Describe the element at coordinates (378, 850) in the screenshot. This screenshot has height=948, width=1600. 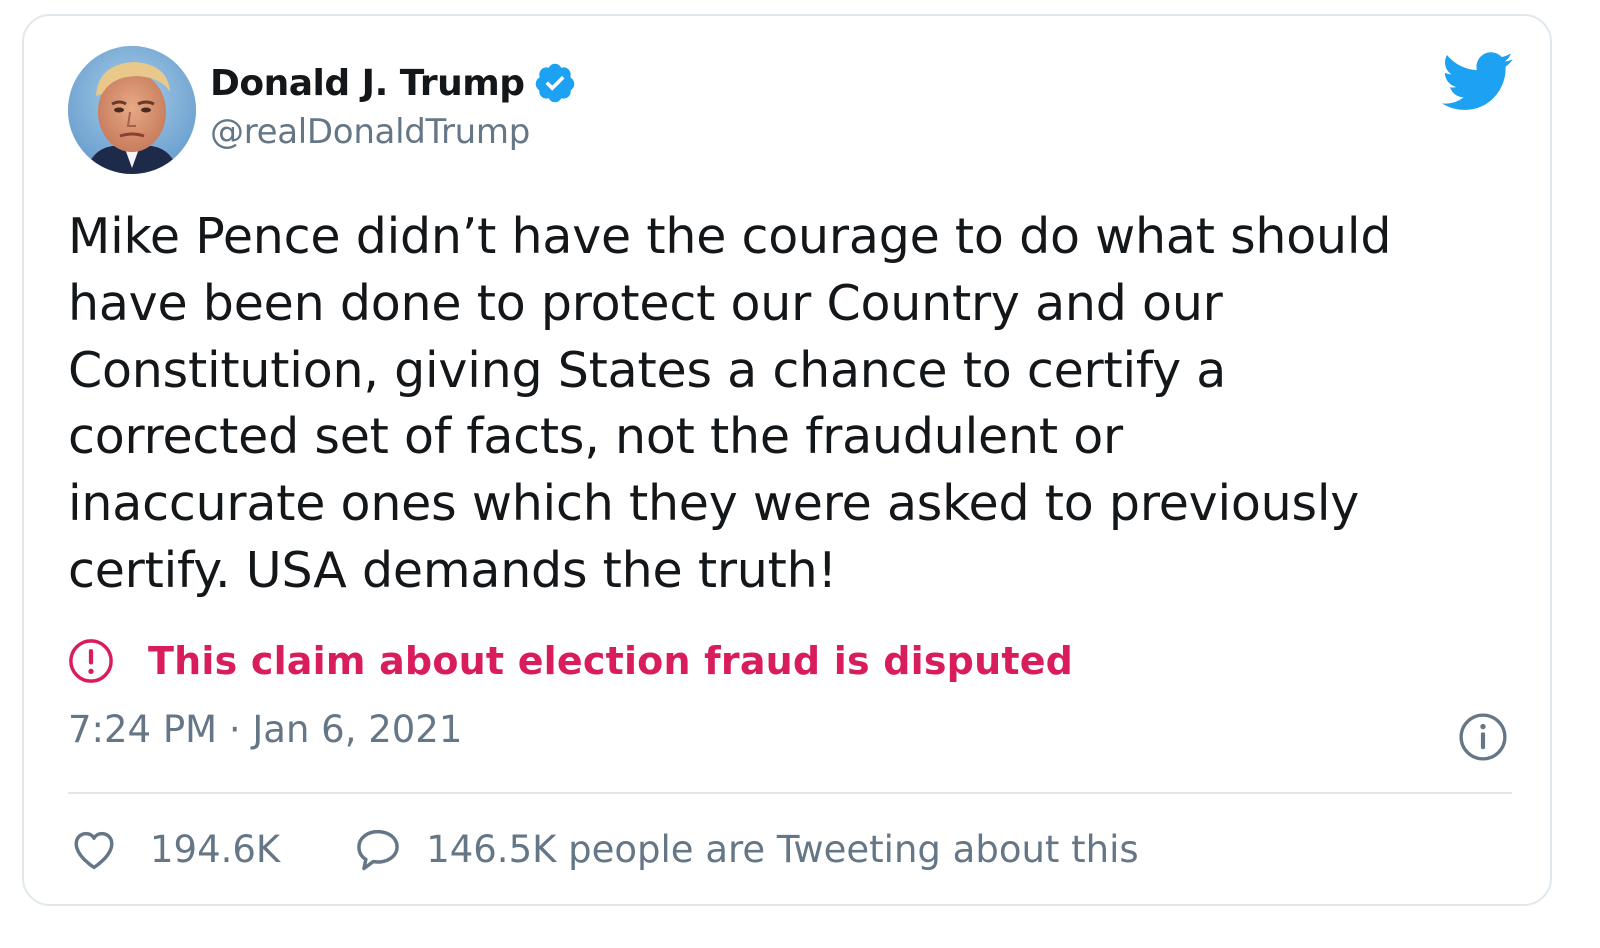
I see `speech-bubble-icon` at that location.